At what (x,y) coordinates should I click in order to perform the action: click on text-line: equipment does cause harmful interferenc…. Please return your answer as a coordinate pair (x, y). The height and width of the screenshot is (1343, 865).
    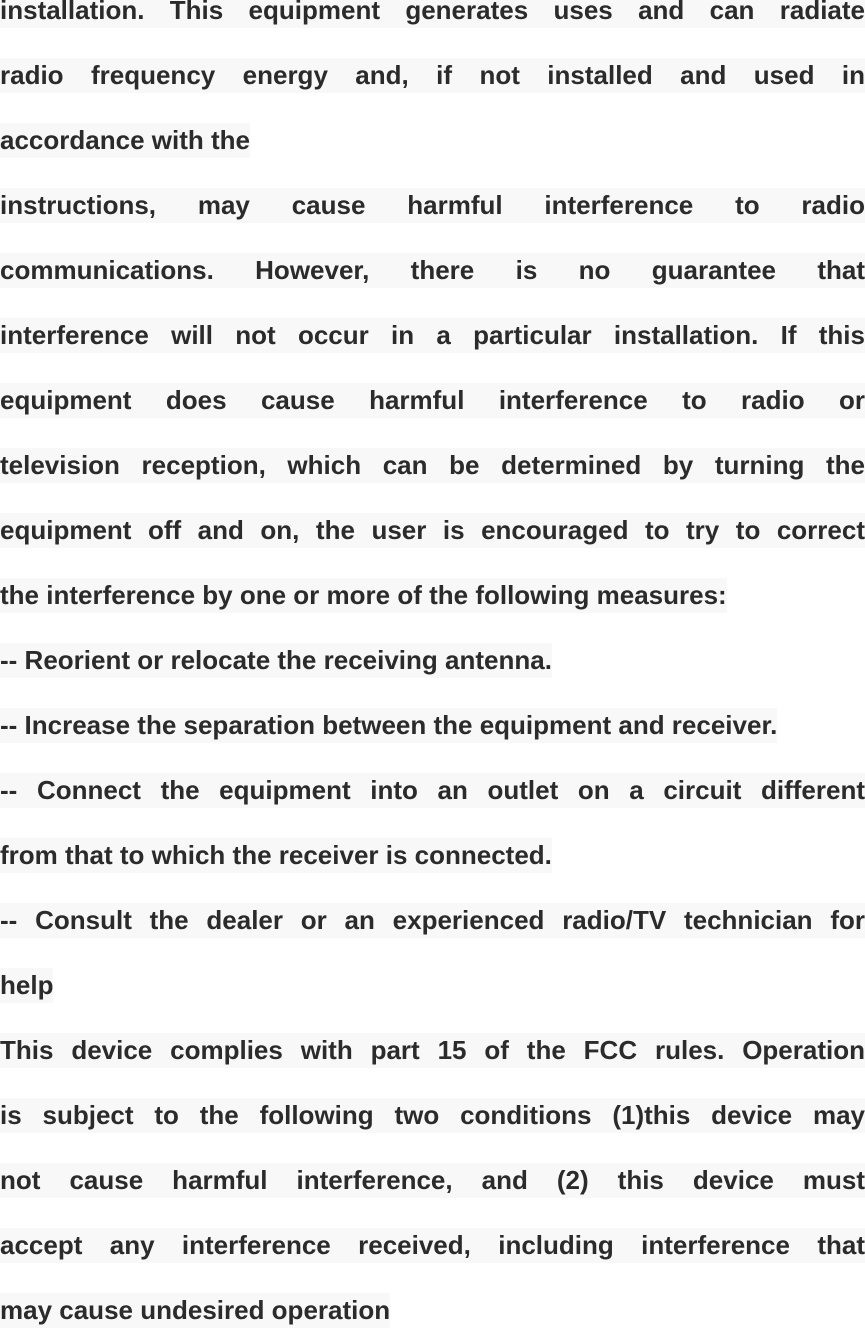
    Looking at the image, I should click on (432, 400).